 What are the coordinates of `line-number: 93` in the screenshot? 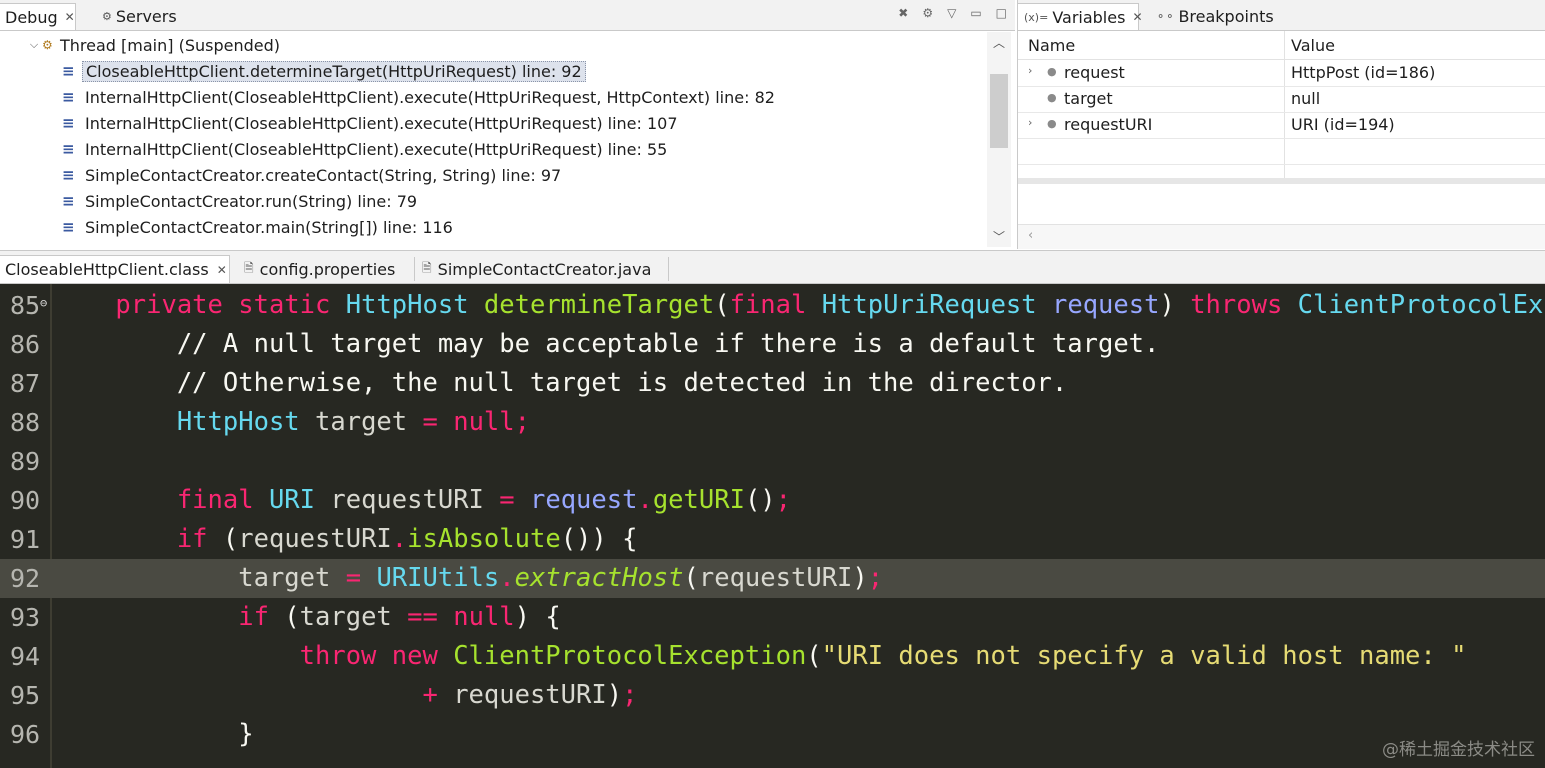 It's located at (25, 617).